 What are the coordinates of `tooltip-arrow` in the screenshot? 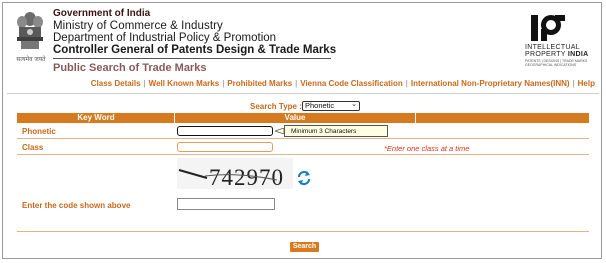 It's located at (279, 131).